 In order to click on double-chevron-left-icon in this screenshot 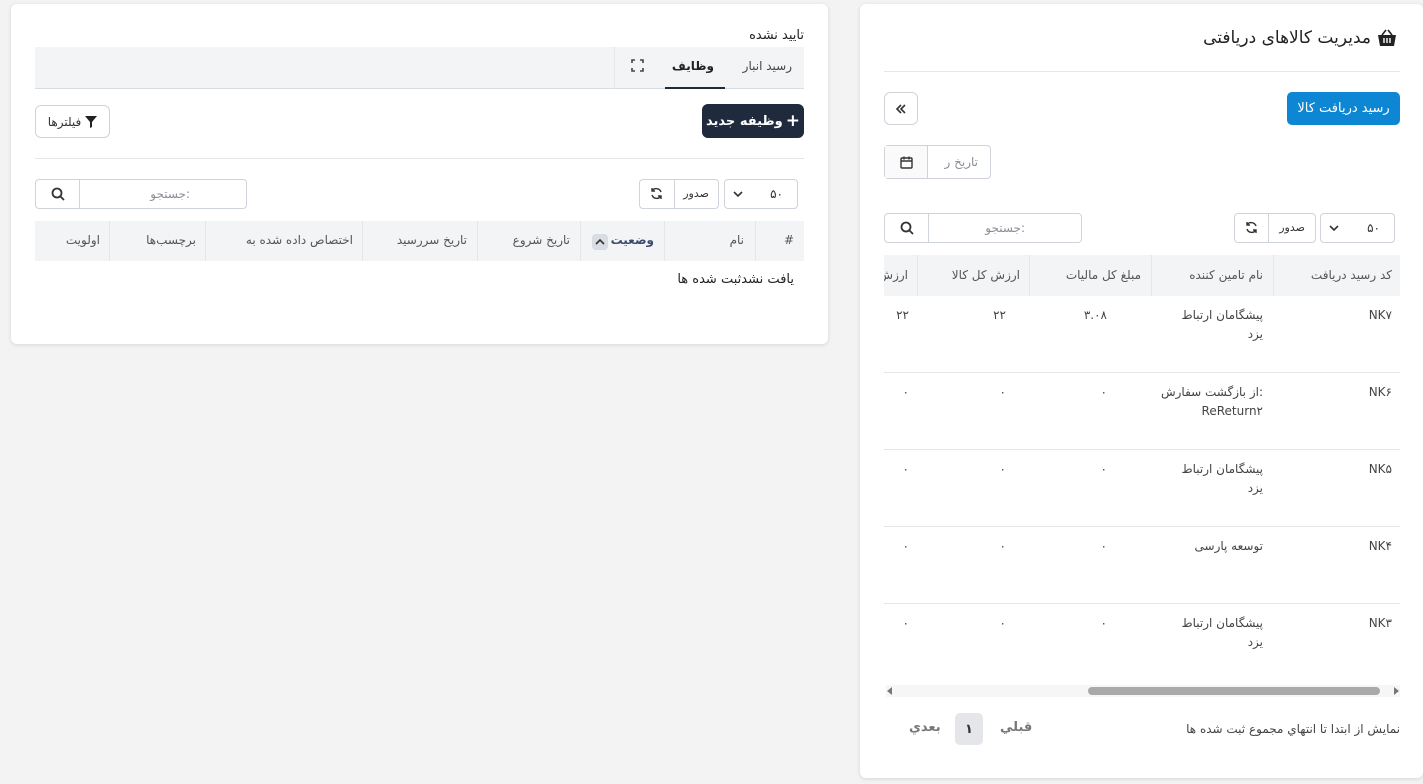, I will do `click(901, 109)`.